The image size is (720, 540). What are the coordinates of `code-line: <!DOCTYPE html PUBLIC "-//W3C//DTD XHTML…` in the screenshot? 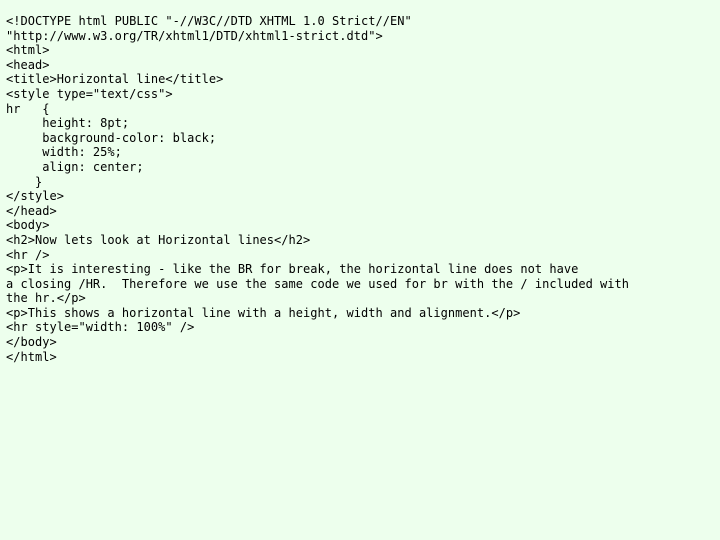 It's located at (209, 21).